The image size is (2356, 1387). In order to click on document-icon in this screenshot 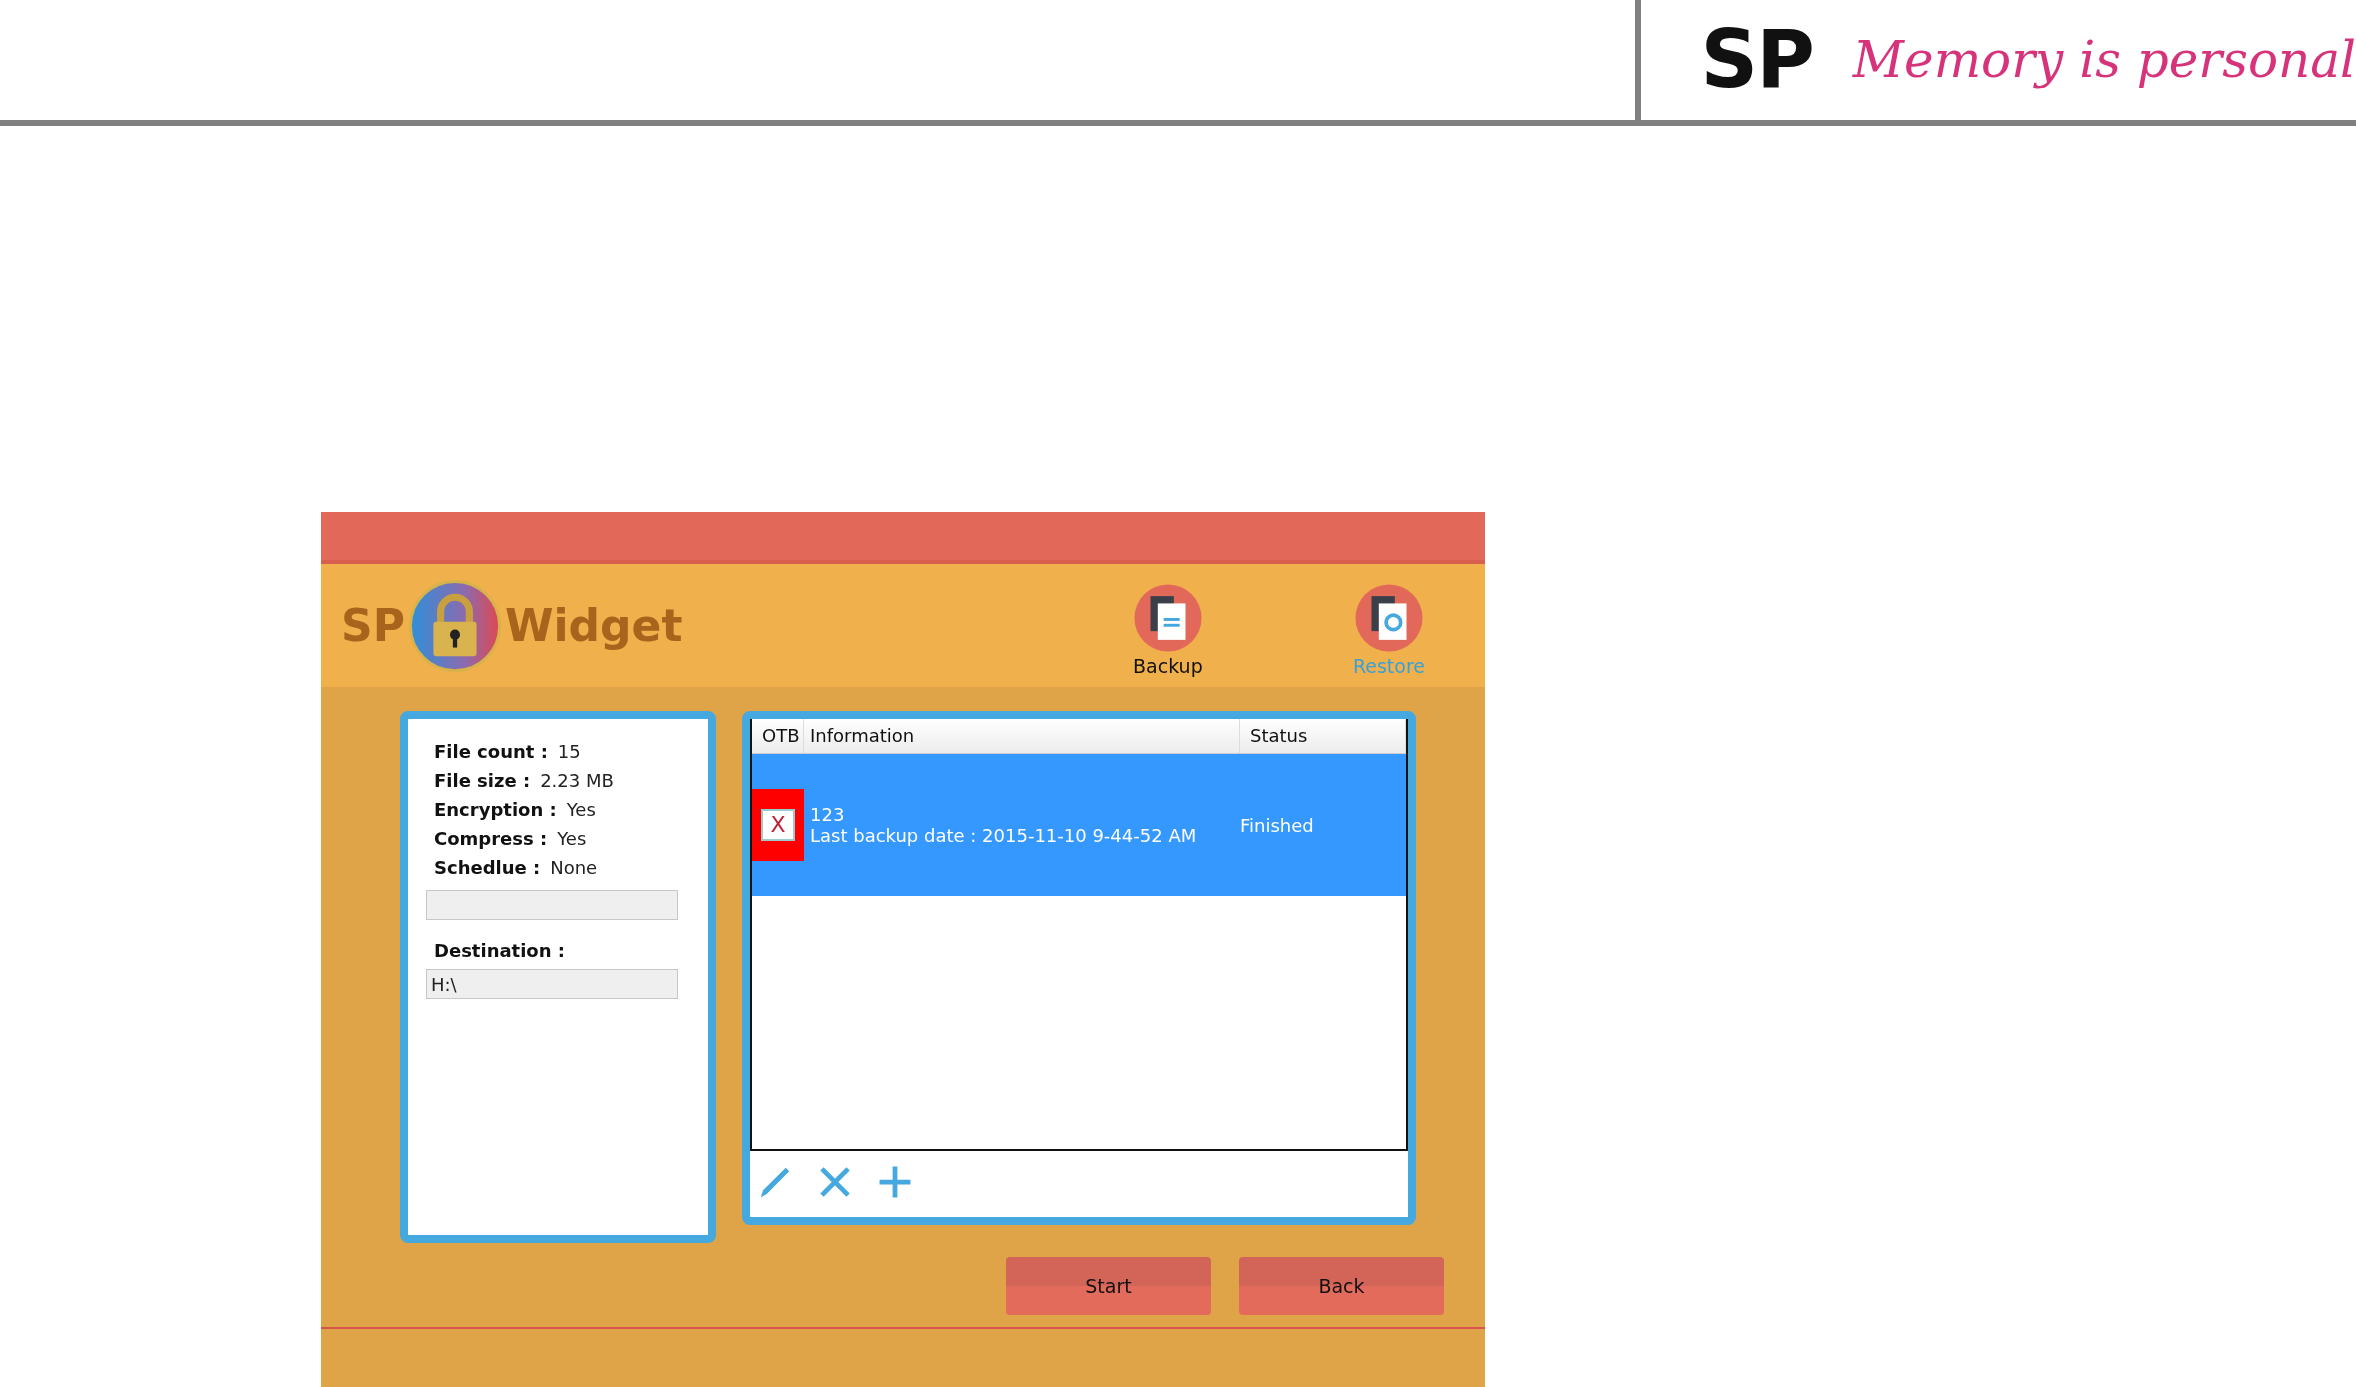, I will do `click(1167, 617)`.